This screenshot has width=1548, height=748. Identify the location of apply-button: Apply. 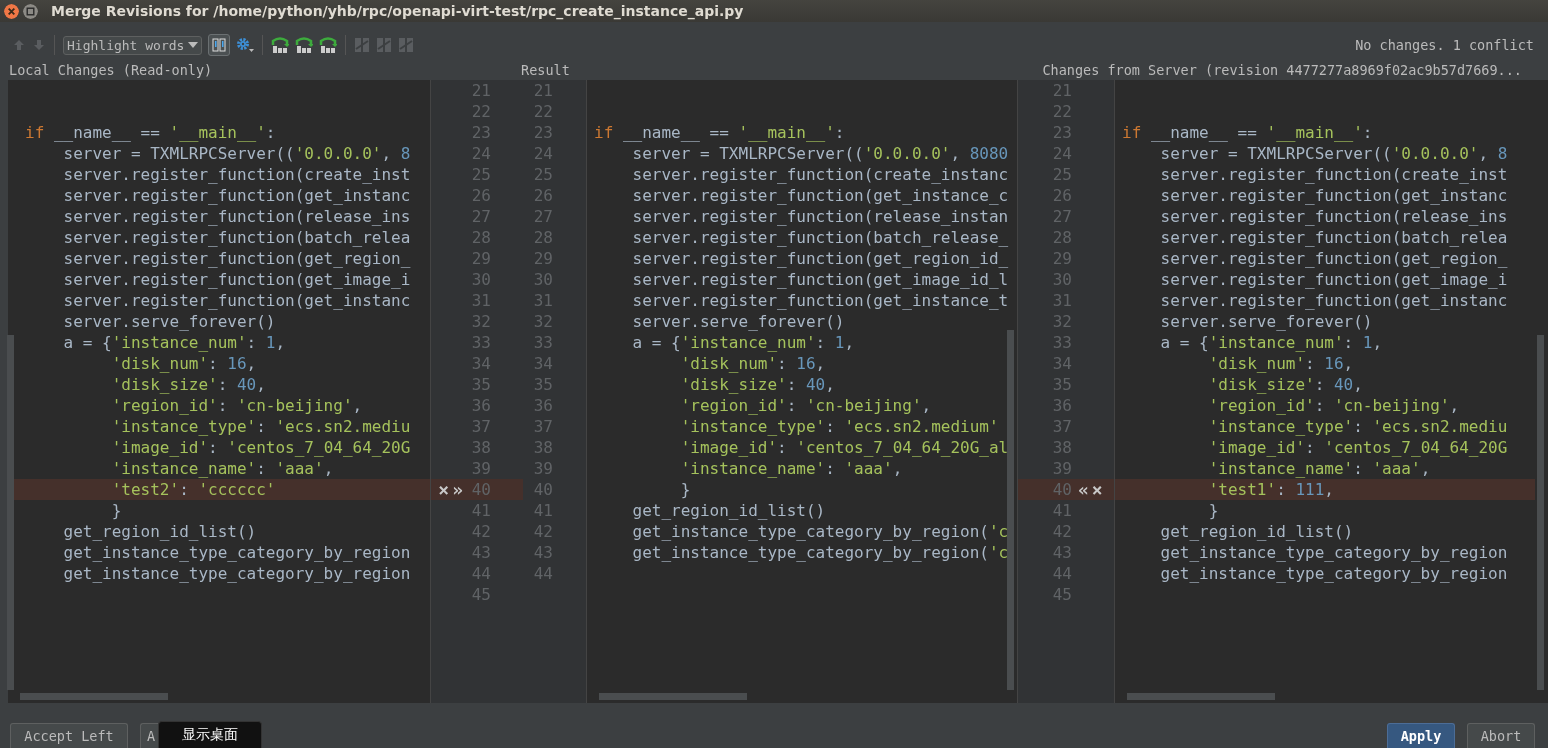
(1421, 735).